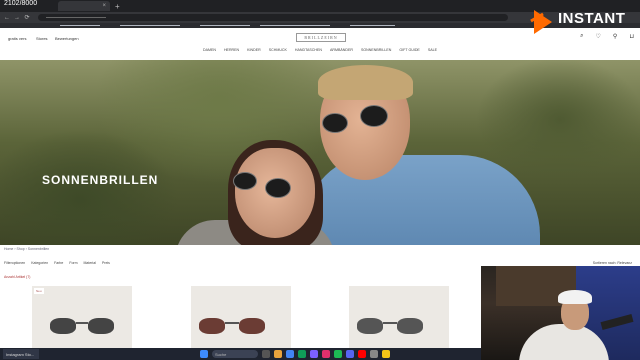 Image resolution: width=640 pixels, height=360 pixels. I want to click on topbar-link: Bewertungen, so click(67, 38).